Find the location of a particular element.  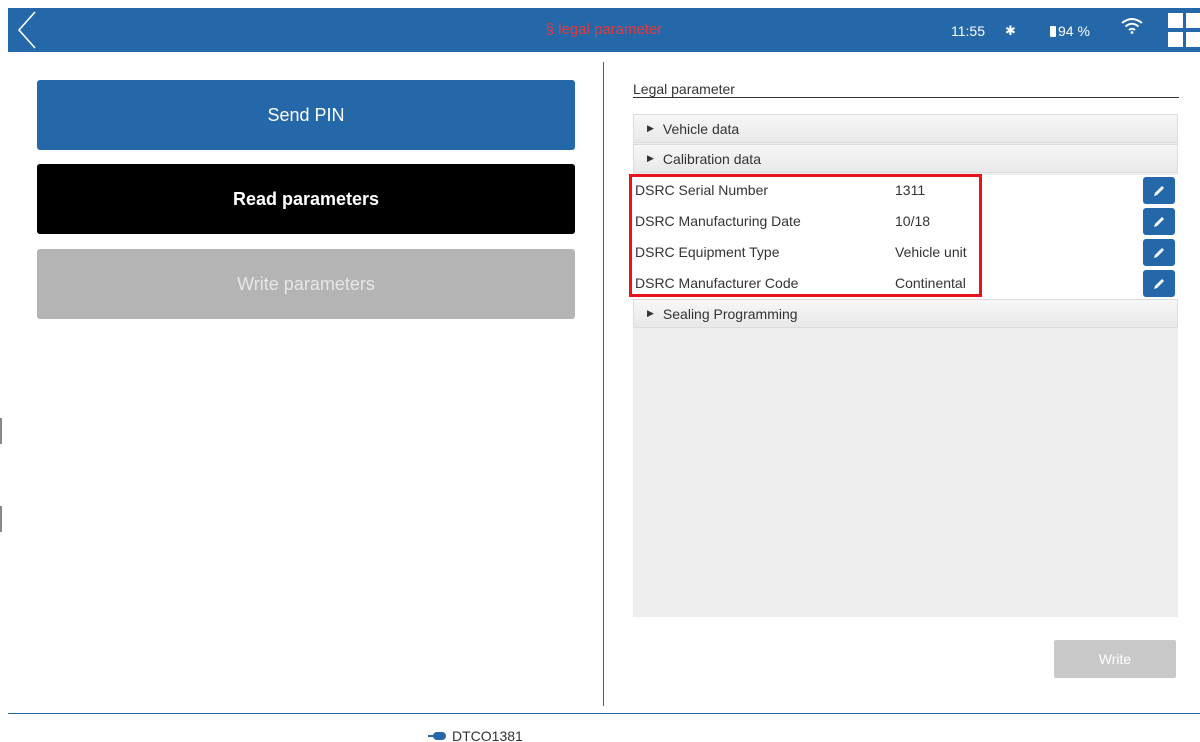

back-button is located at coordinates (28, 30).